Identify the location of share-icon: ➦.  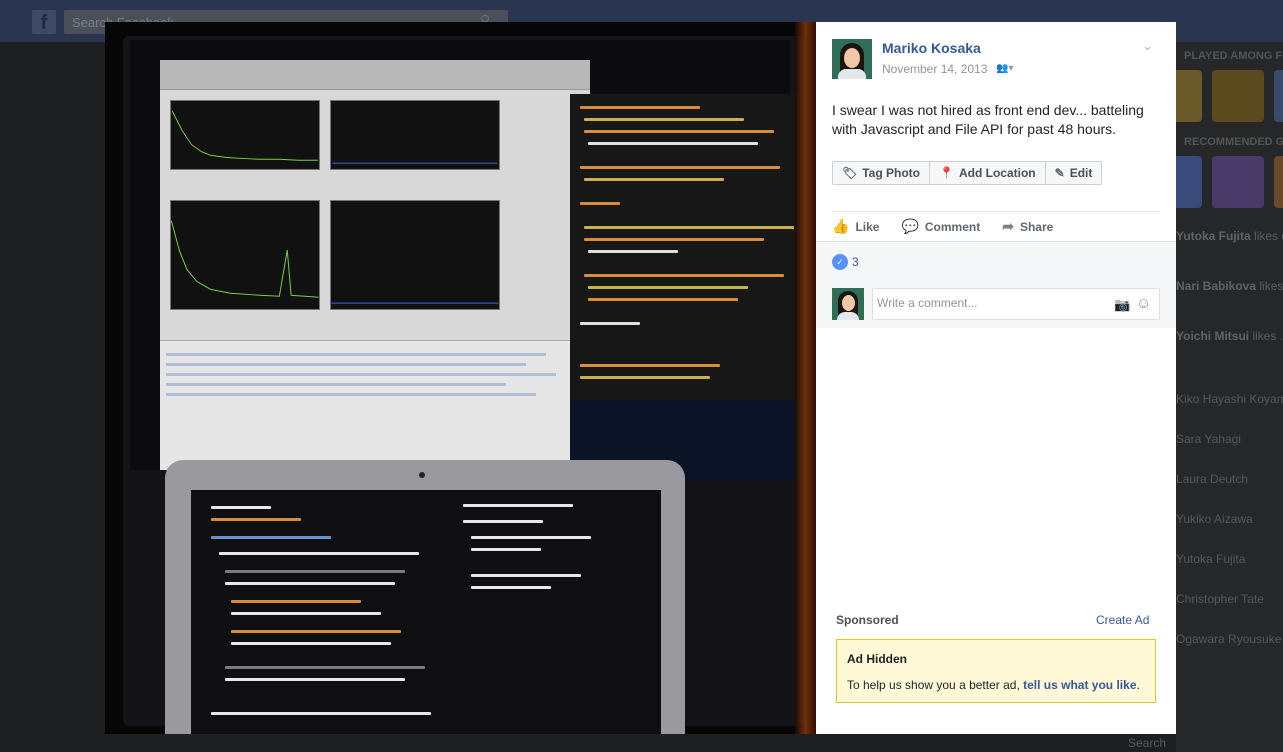
(1008, 226).